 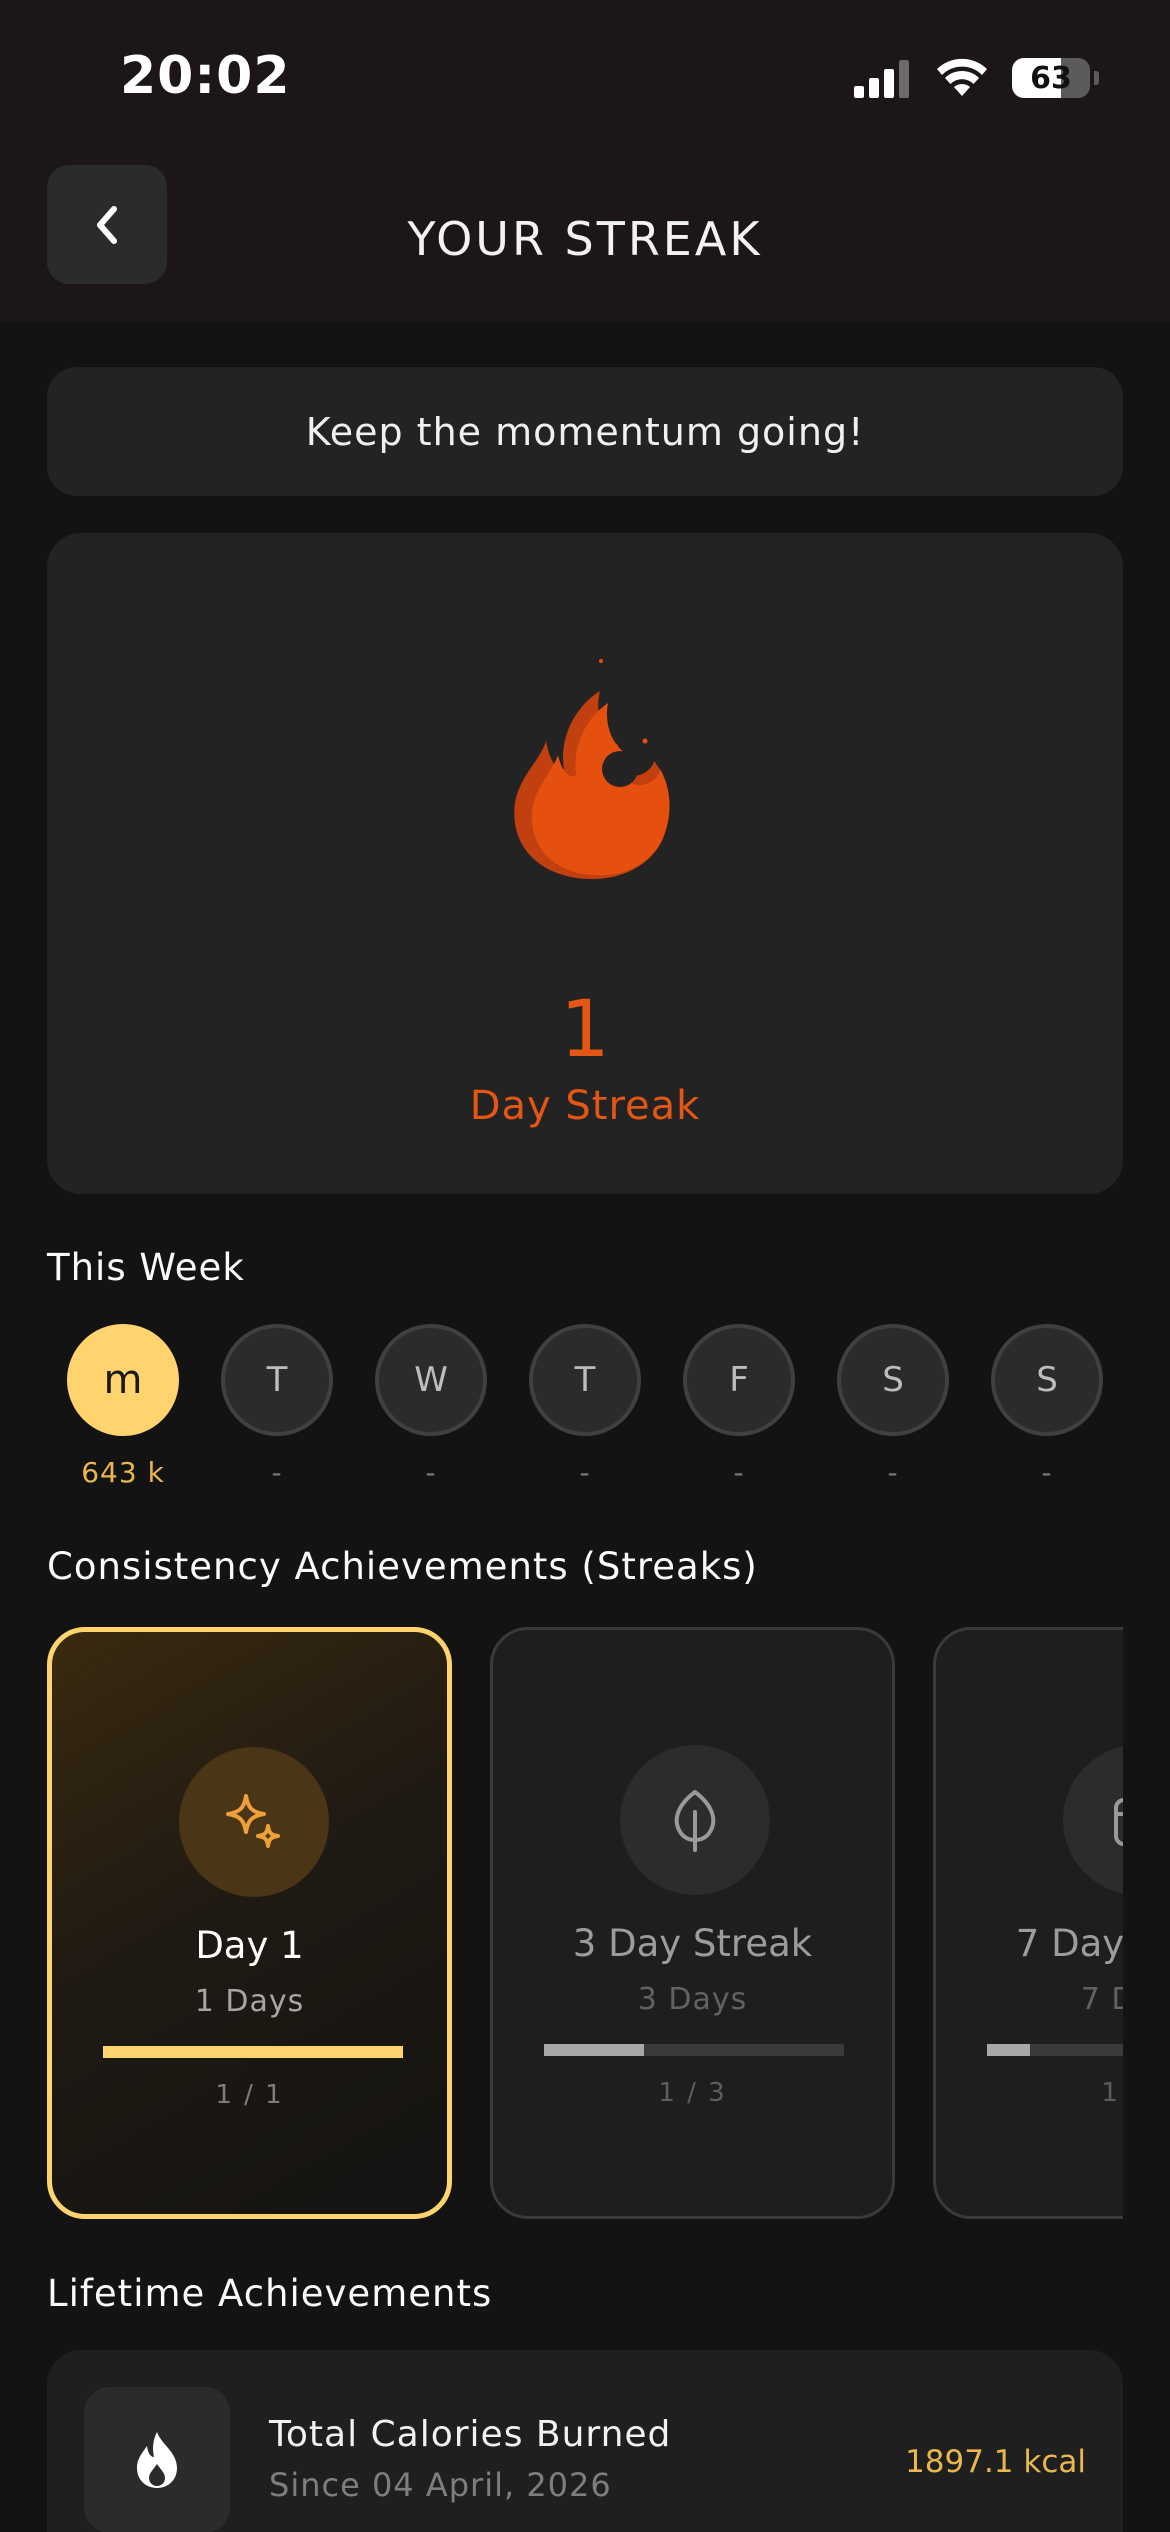 I want to click on achievement-title: Day 1, so click(x=249, y=1945).